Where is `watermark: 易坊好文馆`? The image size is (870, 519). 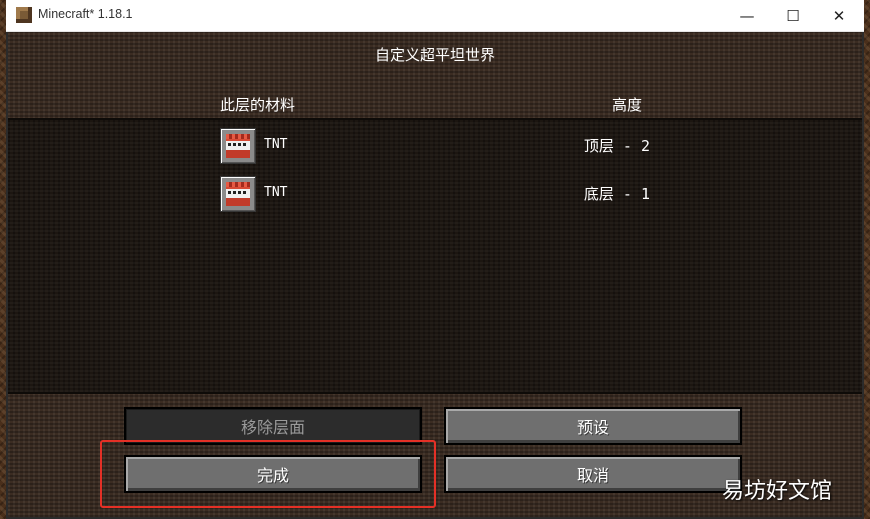 watermark: 易坊好文馆 is located at coordinates (777, 491).